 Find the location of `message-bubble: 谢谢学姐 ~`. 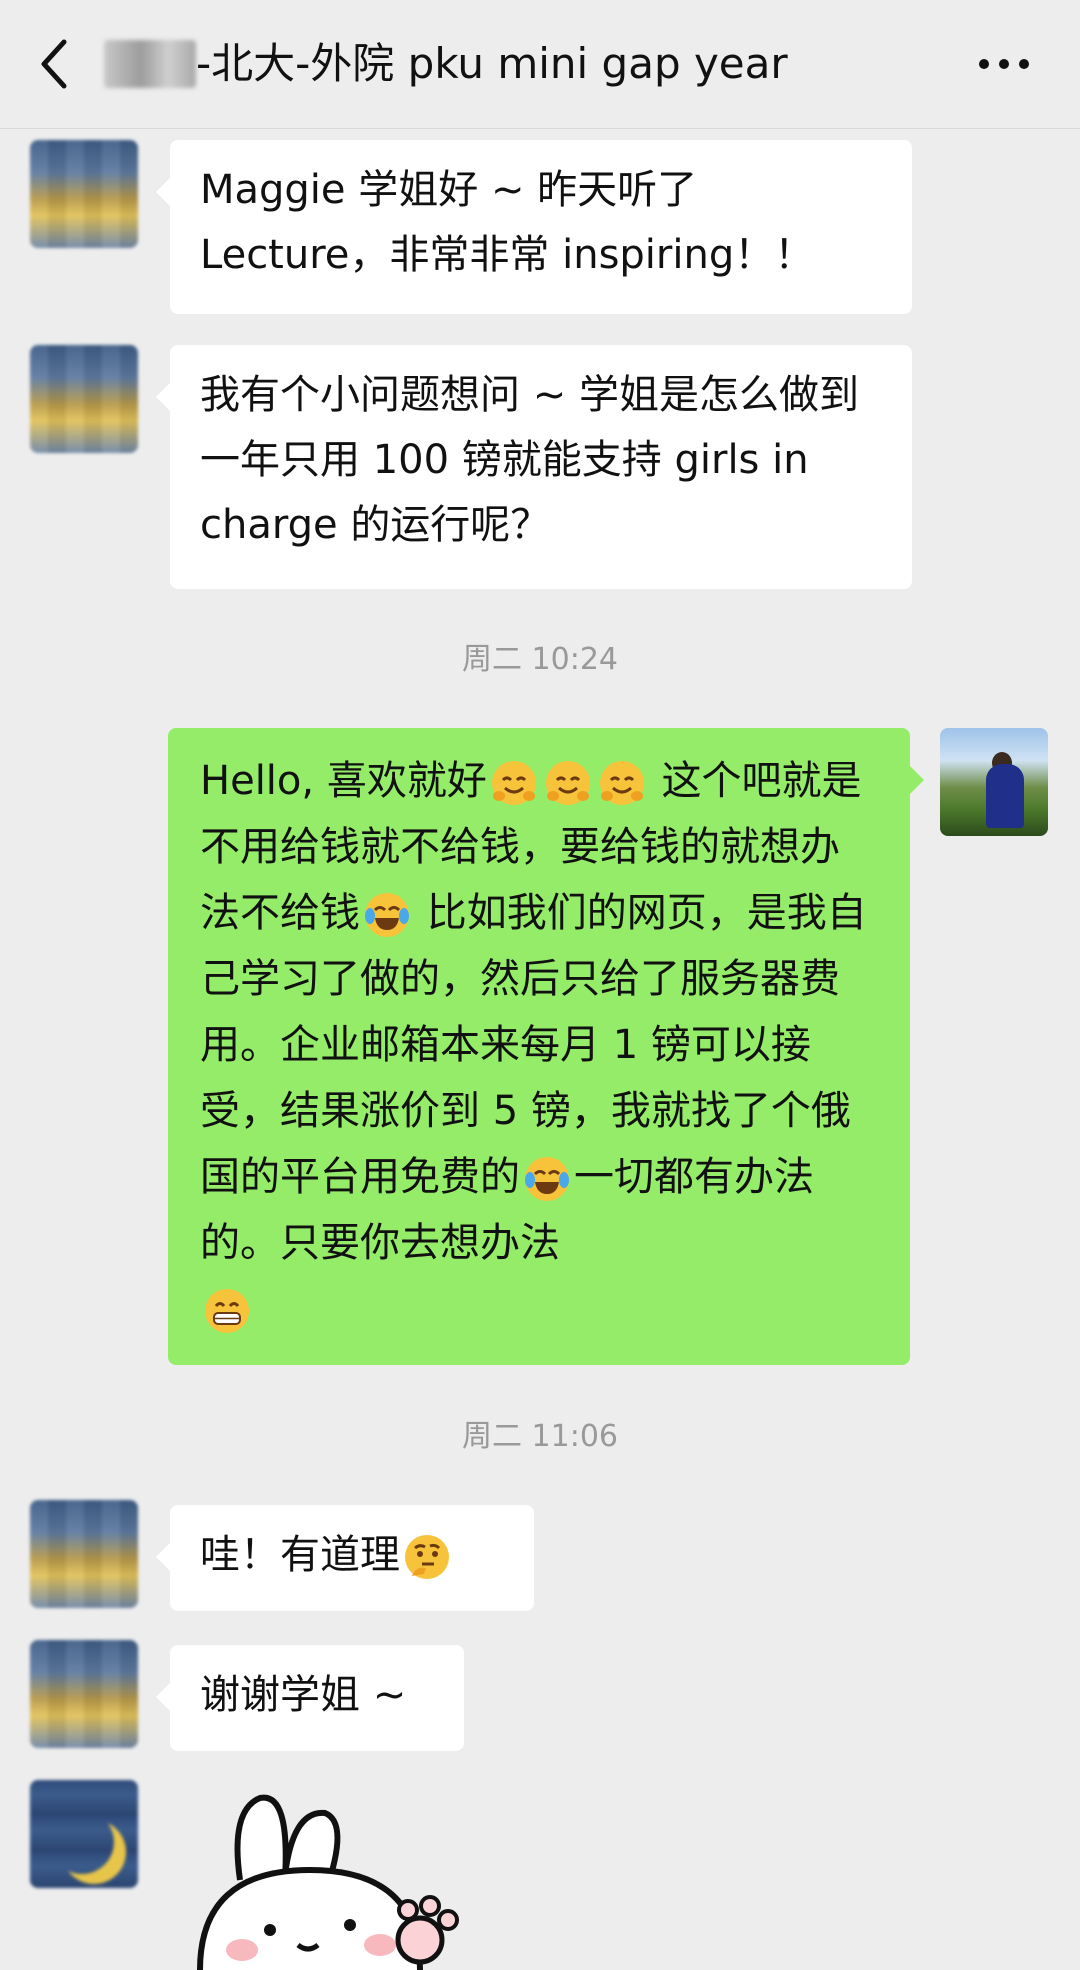

message-bubble: 谢谢学姐 ~ is located at coordinates (310, 1698).